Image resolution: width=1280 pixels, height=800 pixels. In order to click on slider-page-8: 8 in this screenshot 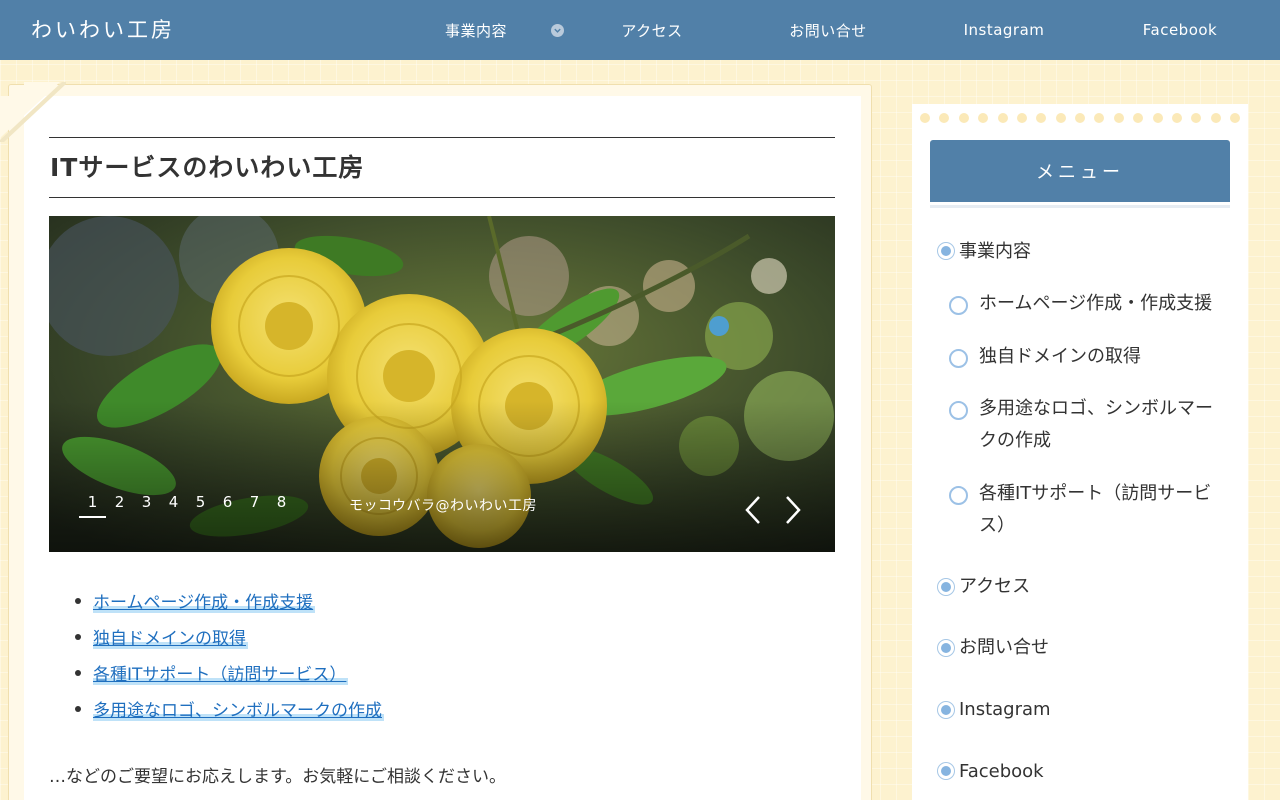, I will do `click(281, 505)`.